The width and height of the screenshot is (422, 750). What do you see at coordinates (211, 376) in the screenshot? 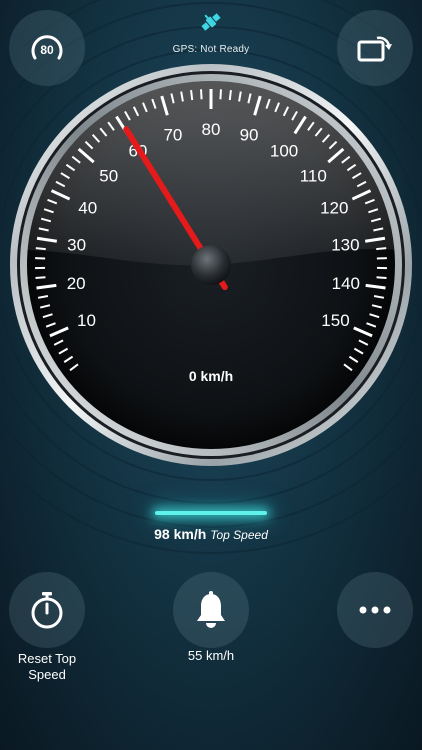
I see `current-speed-readout: 0 km/h` at bounding box center [211, 376].